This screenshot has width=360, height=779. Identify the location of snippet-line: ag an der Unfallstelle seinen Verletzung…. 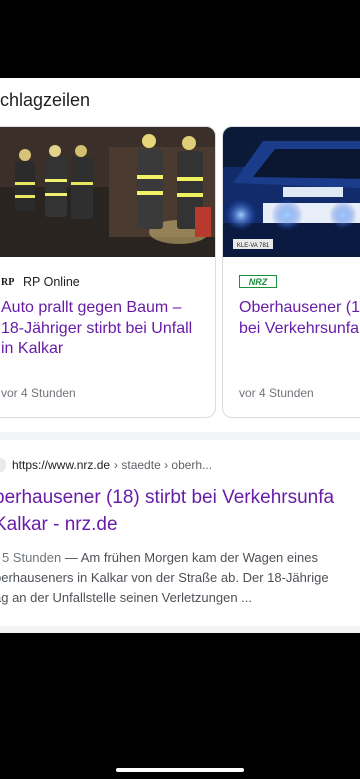
(126, 597).